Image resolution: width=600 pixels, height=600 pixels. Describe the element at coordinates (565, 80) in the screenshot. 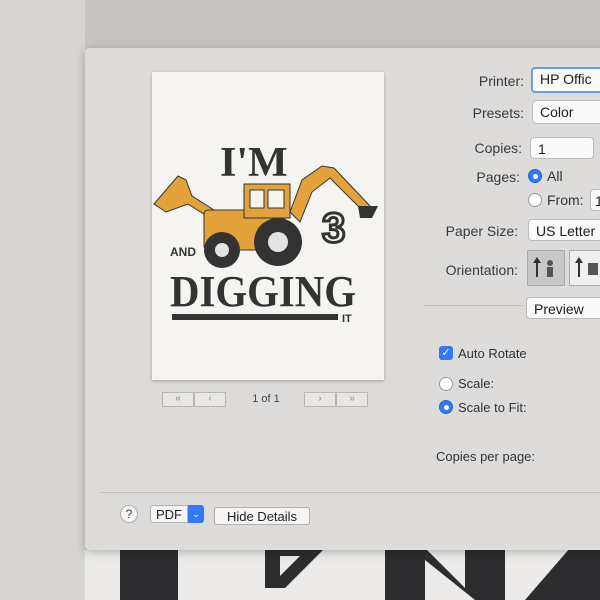

I see `printer-select: HP Offic` at that location.